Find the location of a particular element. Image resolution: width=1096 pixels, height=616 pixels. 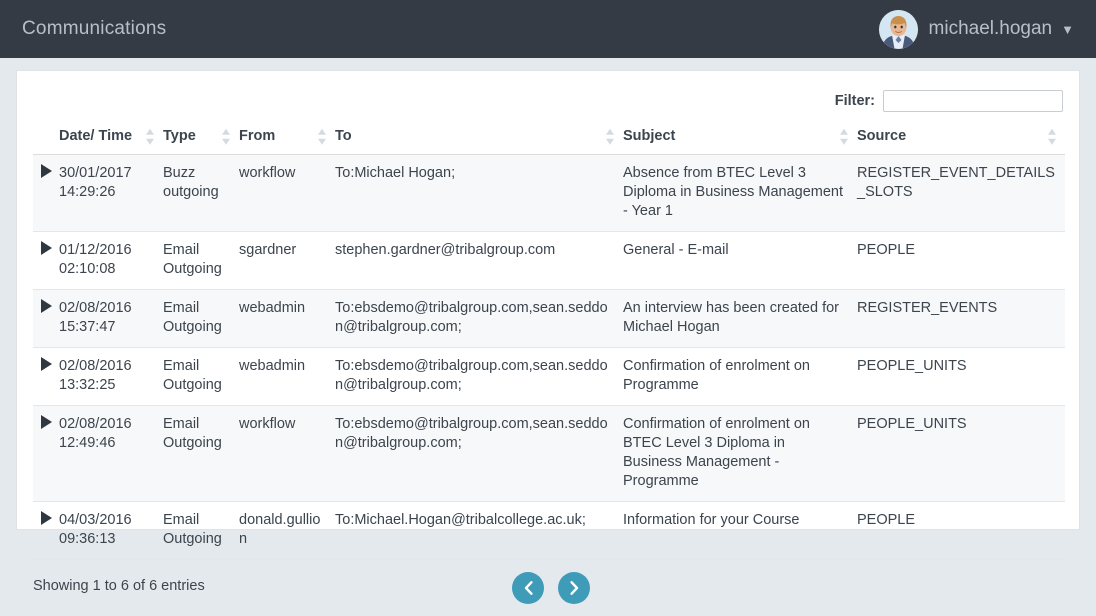

cell-source: REGISTER_EVENTS is located at coordinates (961, 318).